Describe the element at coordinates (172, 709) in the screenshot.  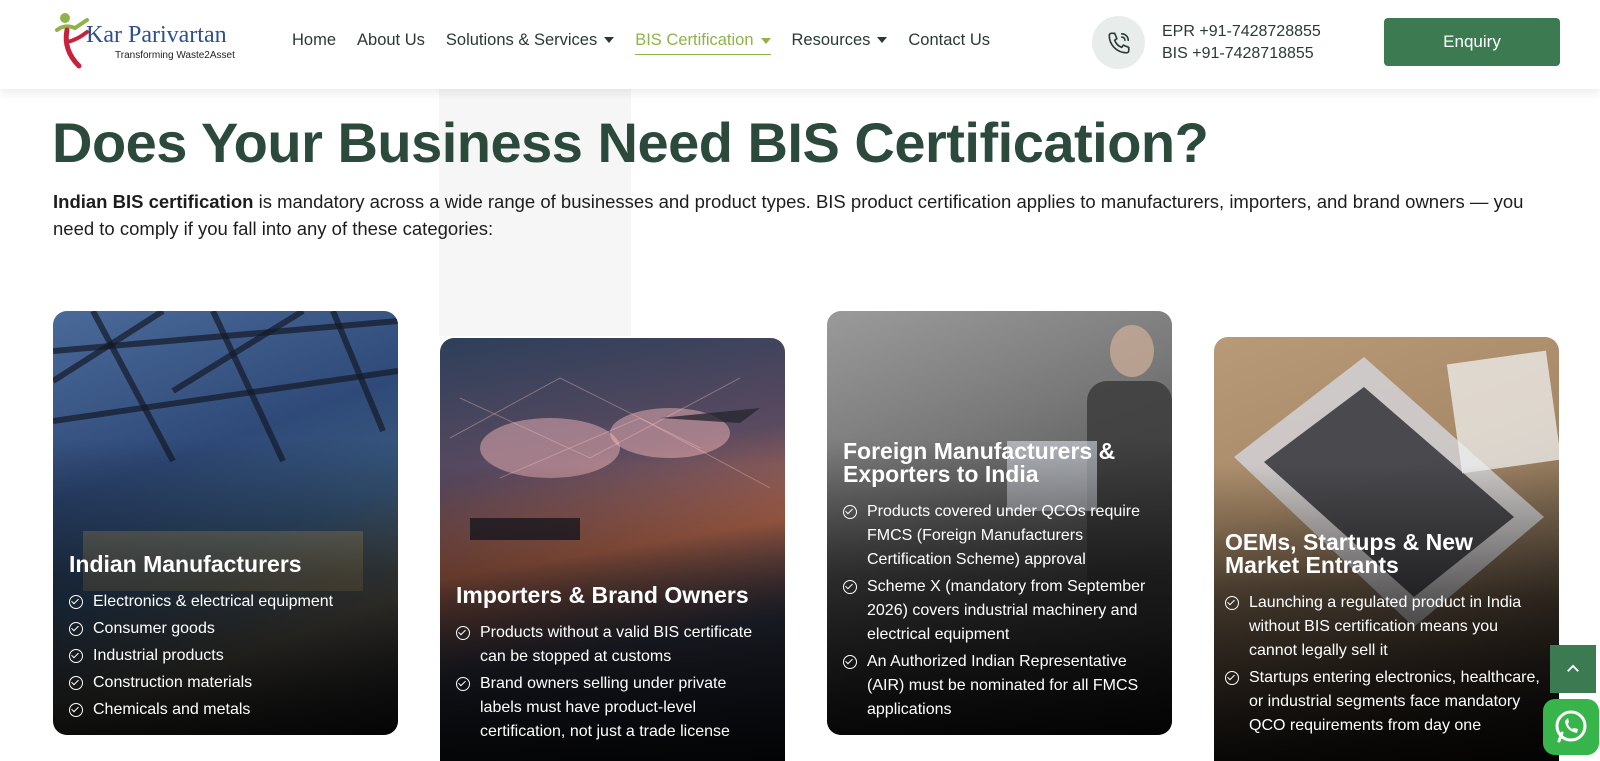
I see `list-item-text: Chemicals and metals` at that location.